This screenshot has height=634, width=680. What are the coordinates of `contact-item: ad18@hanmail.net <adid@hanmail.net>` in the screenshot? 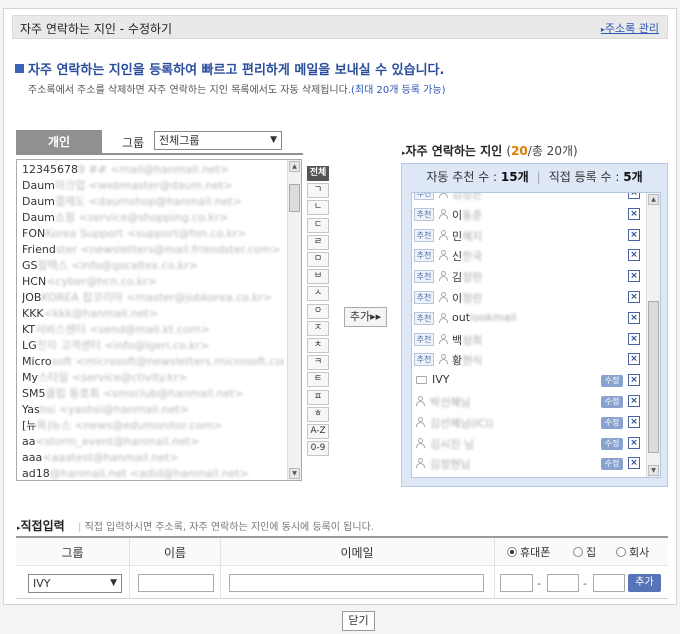 It's located at (153, 473).